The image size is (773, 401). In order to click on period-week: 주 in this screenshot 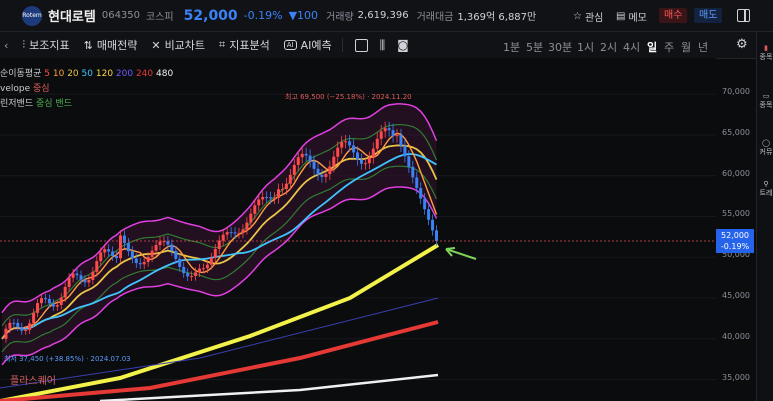, I will do `click(669, 47)`.